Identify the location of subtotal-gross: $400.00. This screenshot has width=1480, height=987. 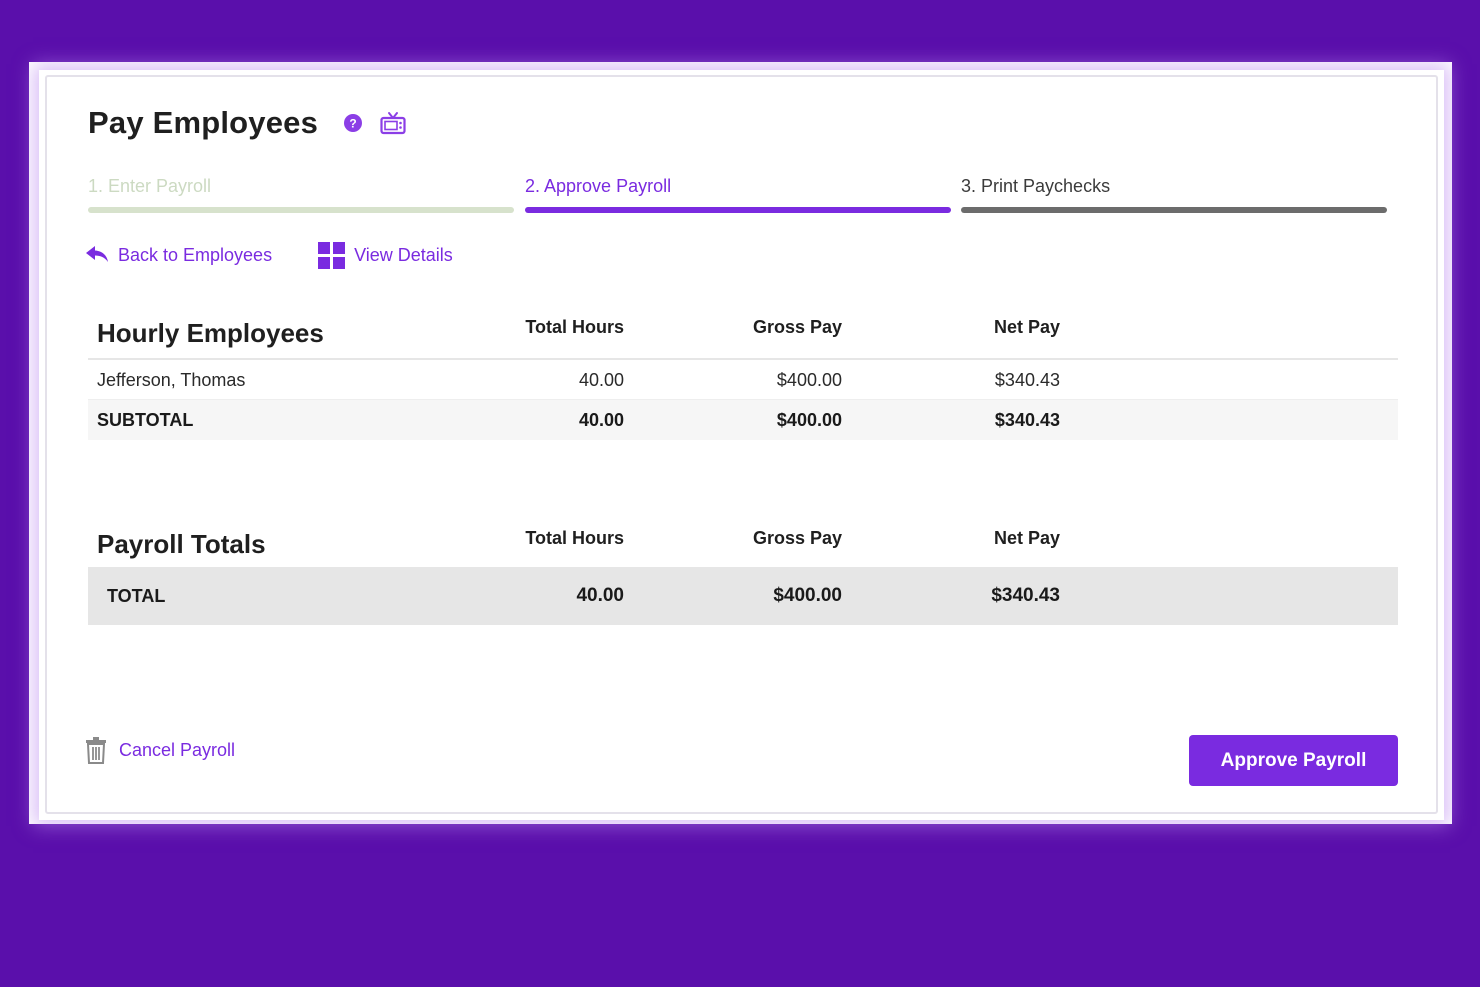
(809, 420).